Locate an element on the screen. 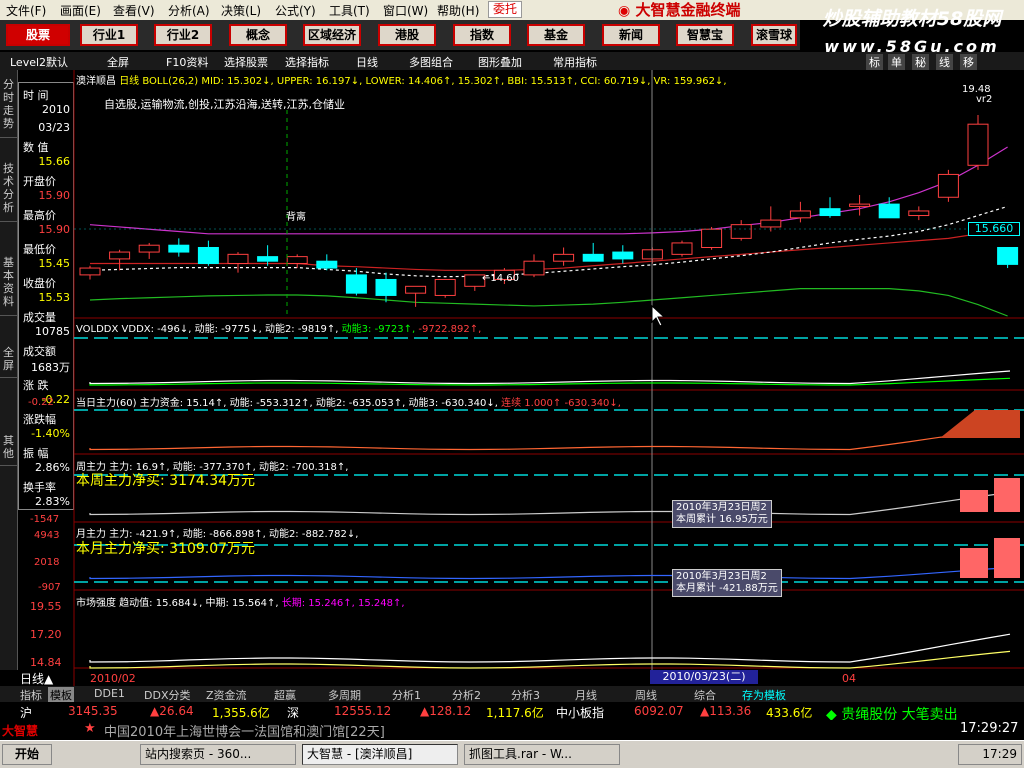 The image size is (1024, 768). f10-button: F10资料 is located at coordinates (187, 62).